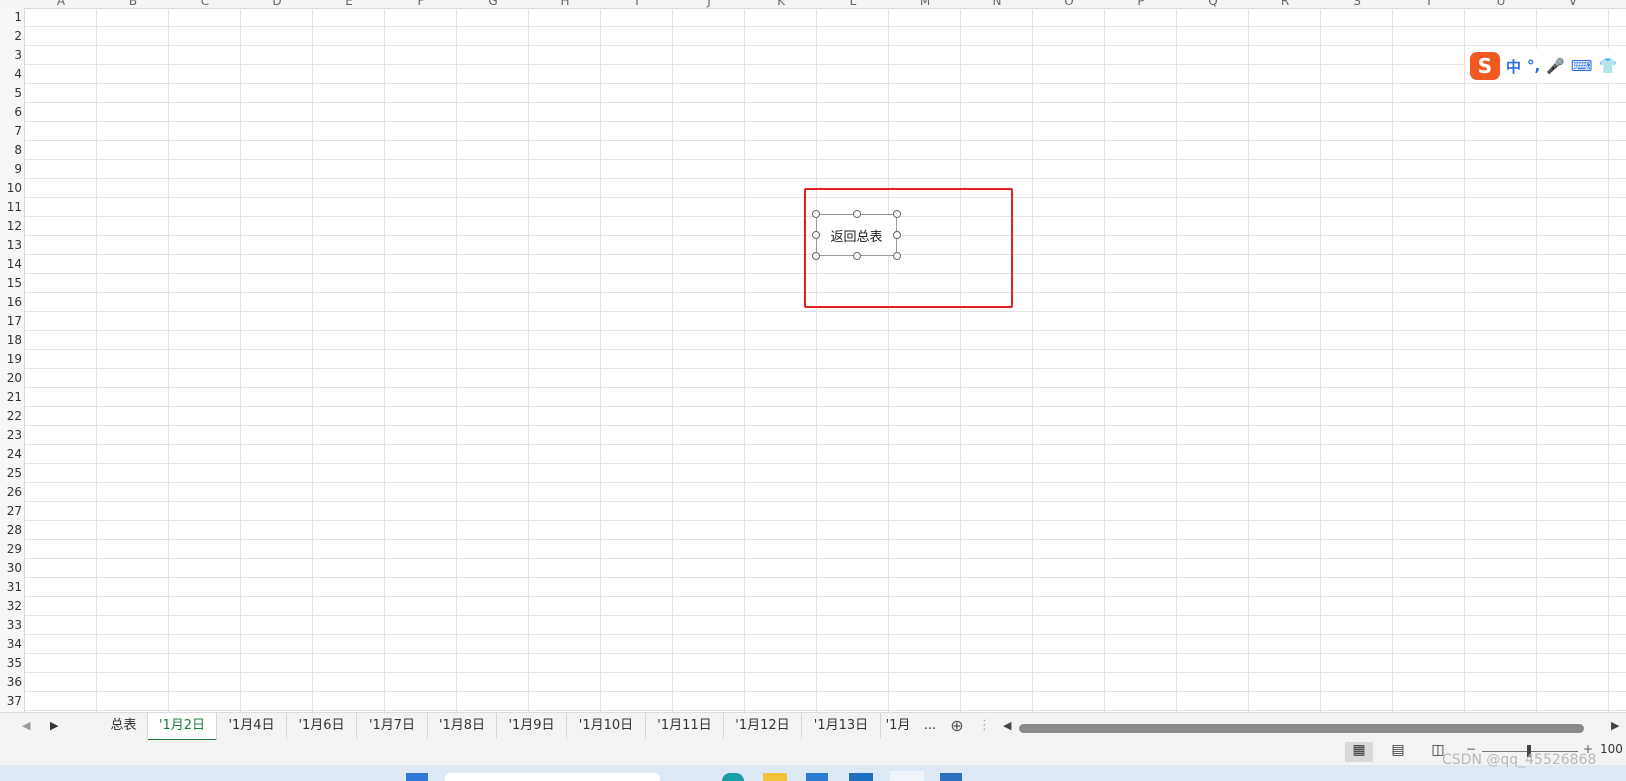 The image size is (1626, 781). I want to click on sheet-tab: '1月10日, so click(606, 726).